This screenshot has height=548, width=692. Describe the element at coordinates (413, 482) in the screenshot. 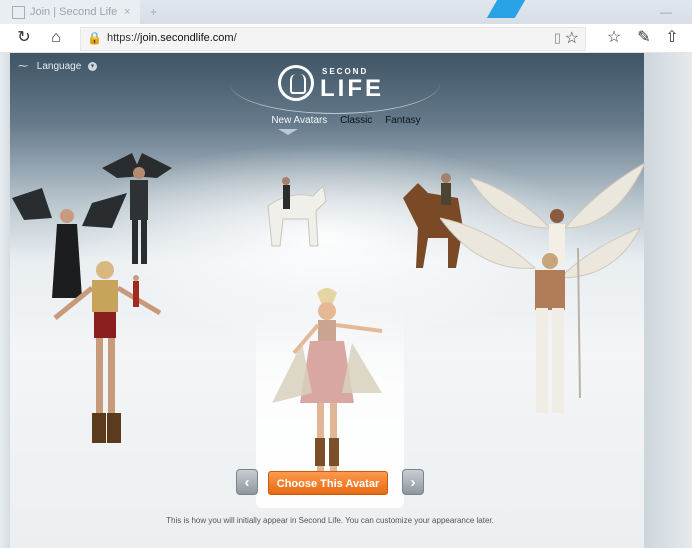

I see `next-avatar-button: ›` at that location.